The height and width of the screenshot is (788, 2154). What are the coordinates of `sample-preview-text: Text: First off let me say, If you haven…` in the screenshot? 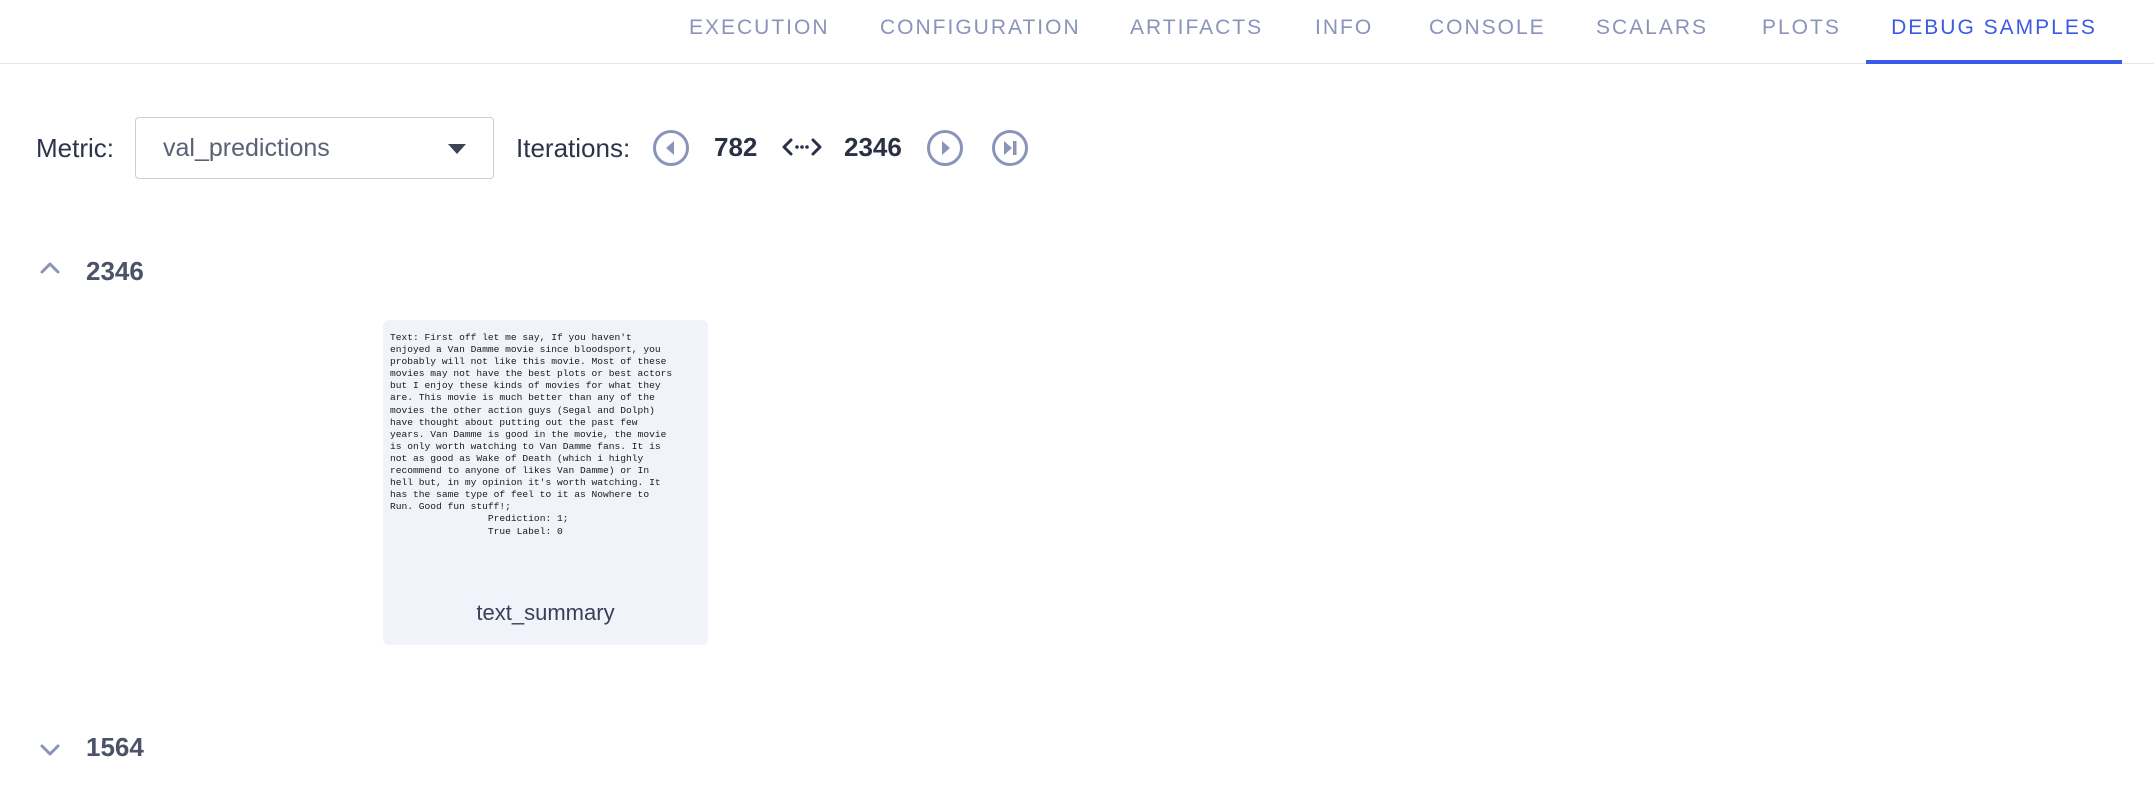 It's located at (531, 434).